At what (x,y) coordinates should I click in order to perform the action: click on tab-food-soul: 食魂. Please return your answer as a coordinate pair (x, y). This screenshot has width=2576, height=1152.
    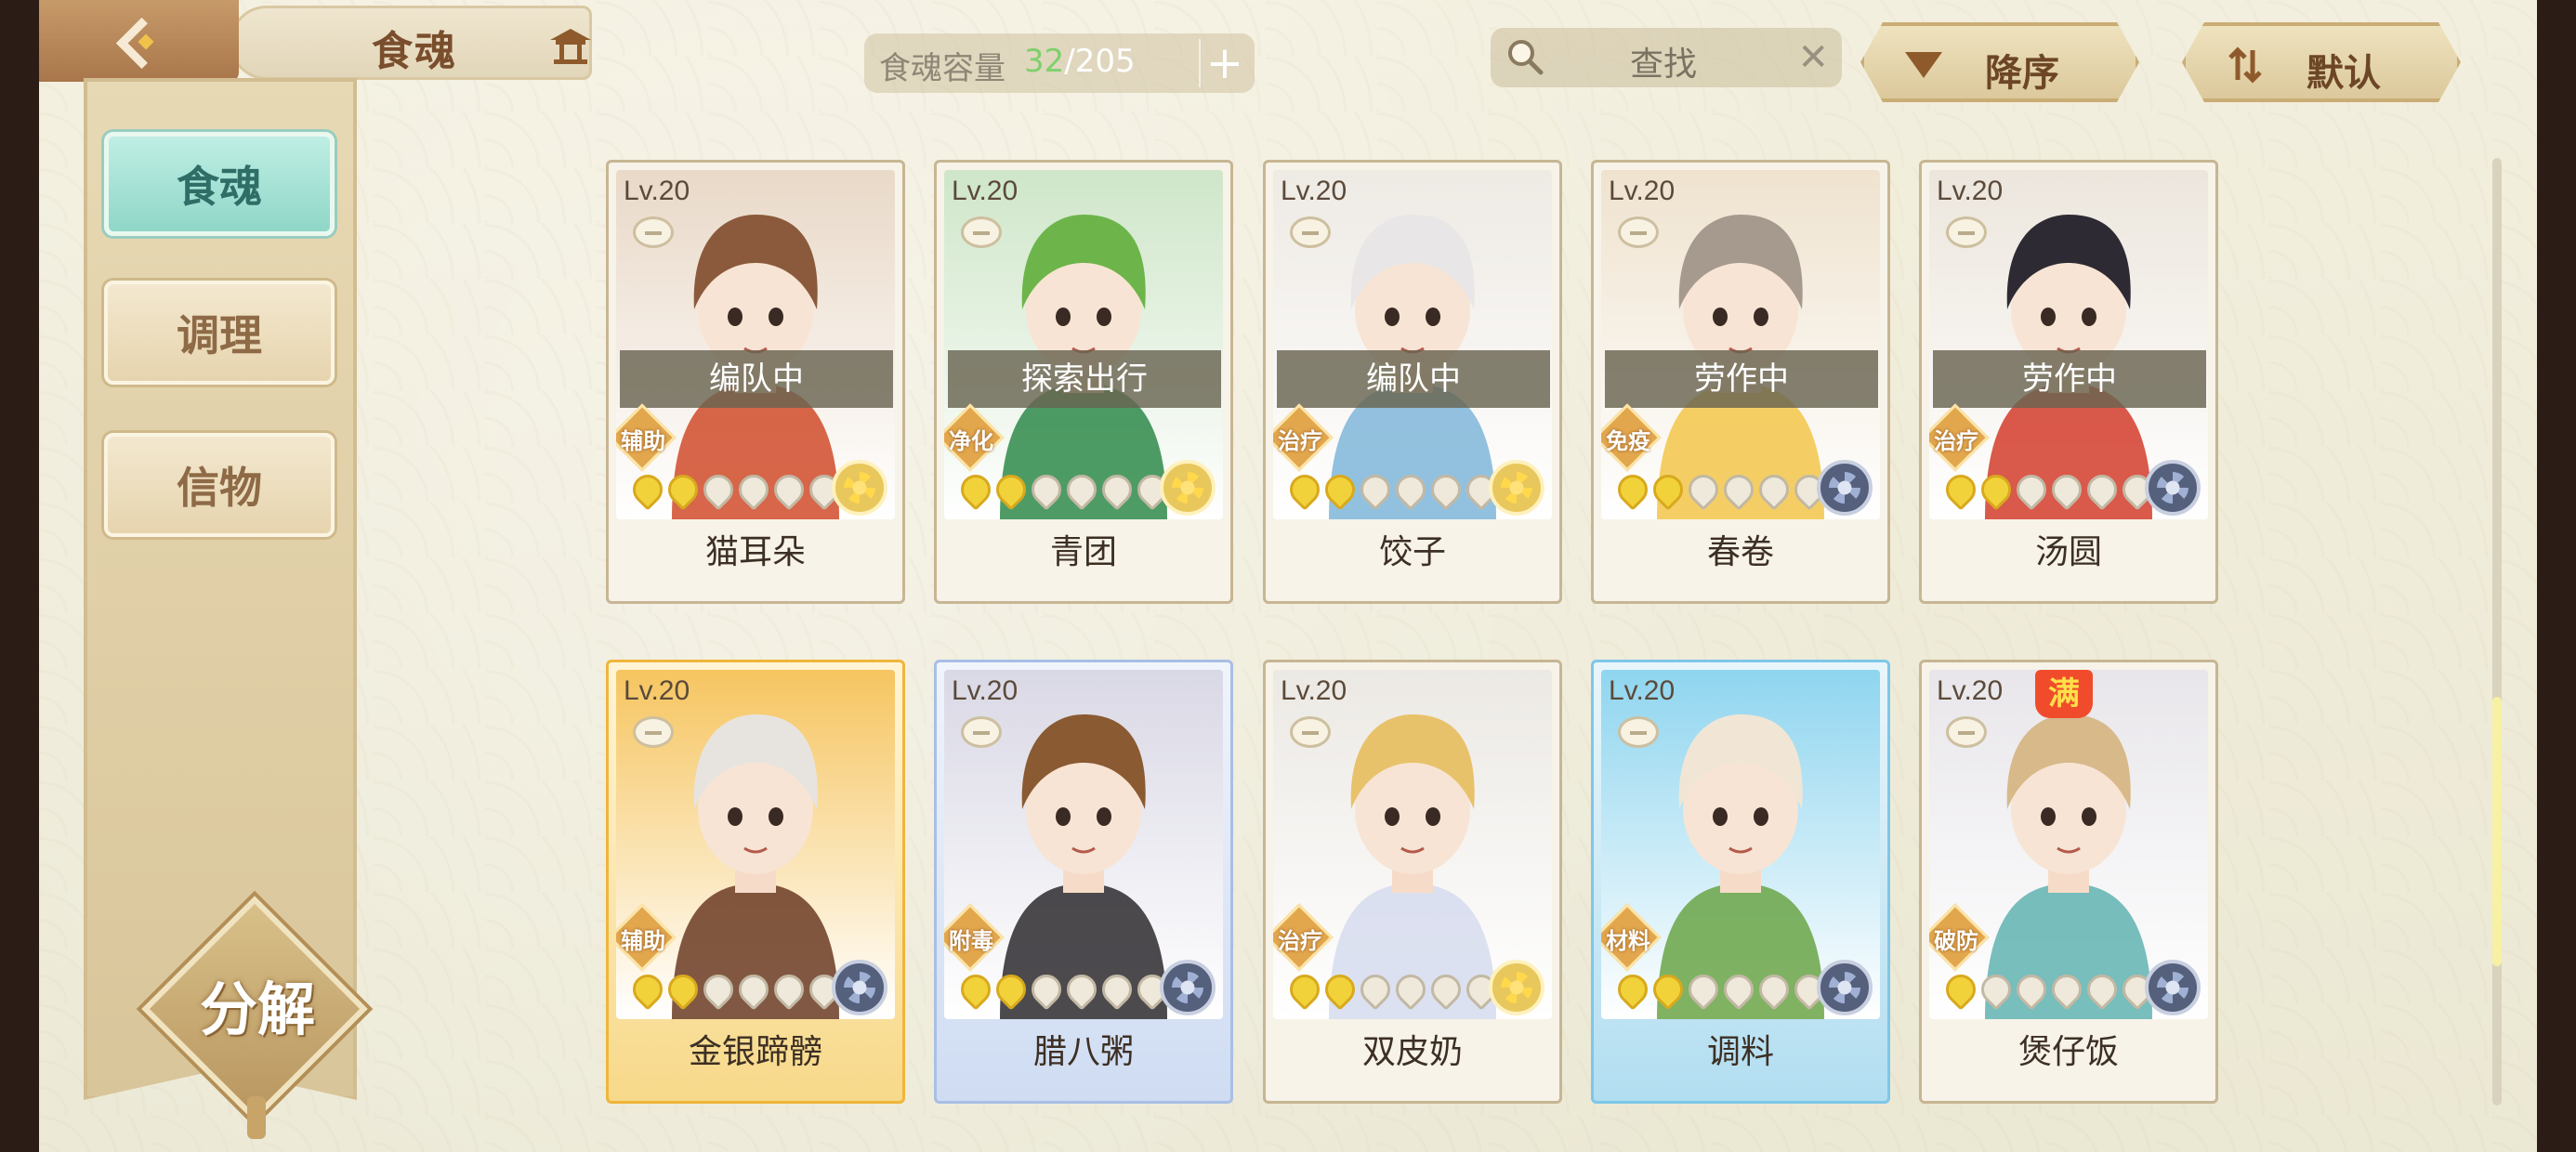
    Looking at the image, I should click on (219, 184).